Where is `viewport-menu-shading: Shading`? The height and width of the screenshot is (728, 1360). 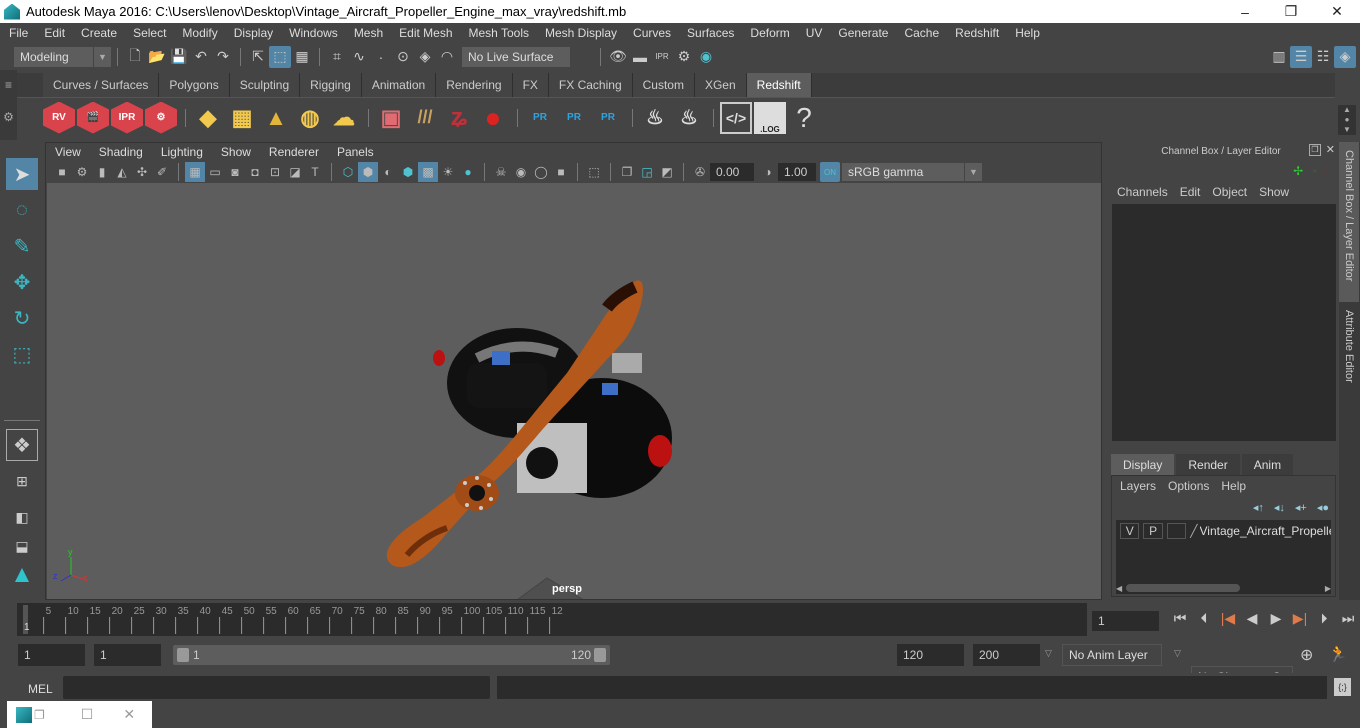
viewport-menu-shading: Shading is located at coordinates (121, 152).